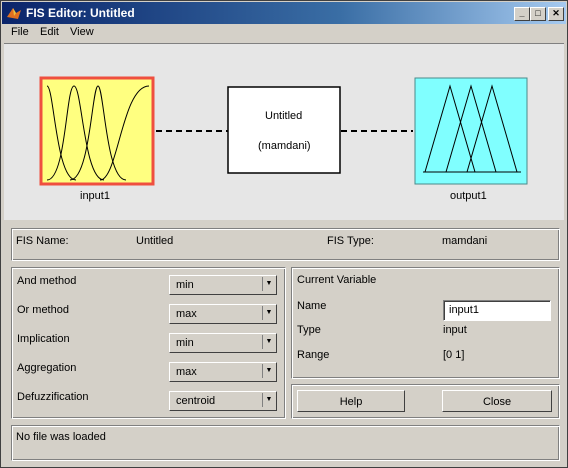  I want to click on variable-type-label: Type, so click(309, 330).